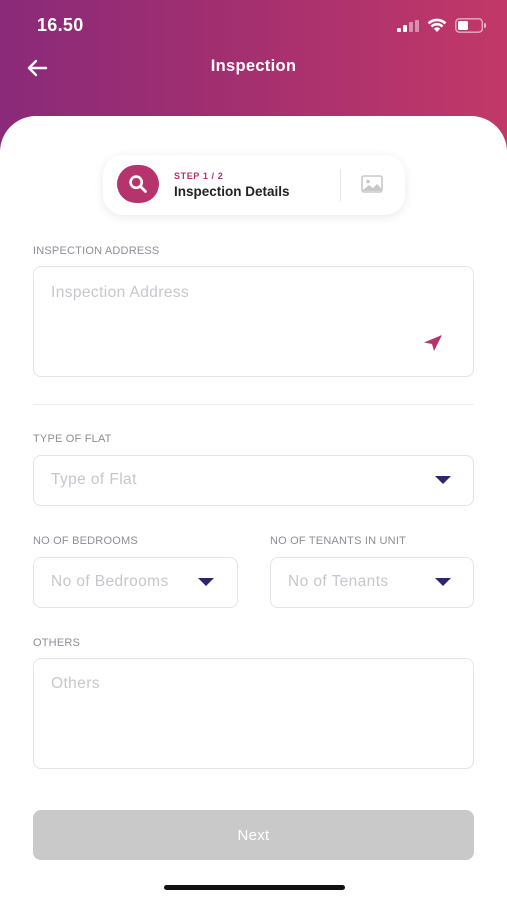 Image resolution: width=507 pixels, height=900 pixels. Describe the element at coordinates (253, 835) in the screenshot. I see `next-button: Next` at that location.